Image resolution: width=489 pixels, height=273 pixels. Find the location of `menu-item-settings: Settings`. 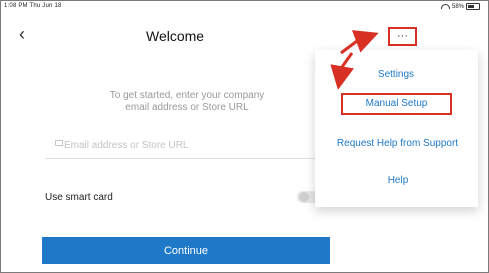

menu-item-settings: Settings is located at coordinates (396, 74).